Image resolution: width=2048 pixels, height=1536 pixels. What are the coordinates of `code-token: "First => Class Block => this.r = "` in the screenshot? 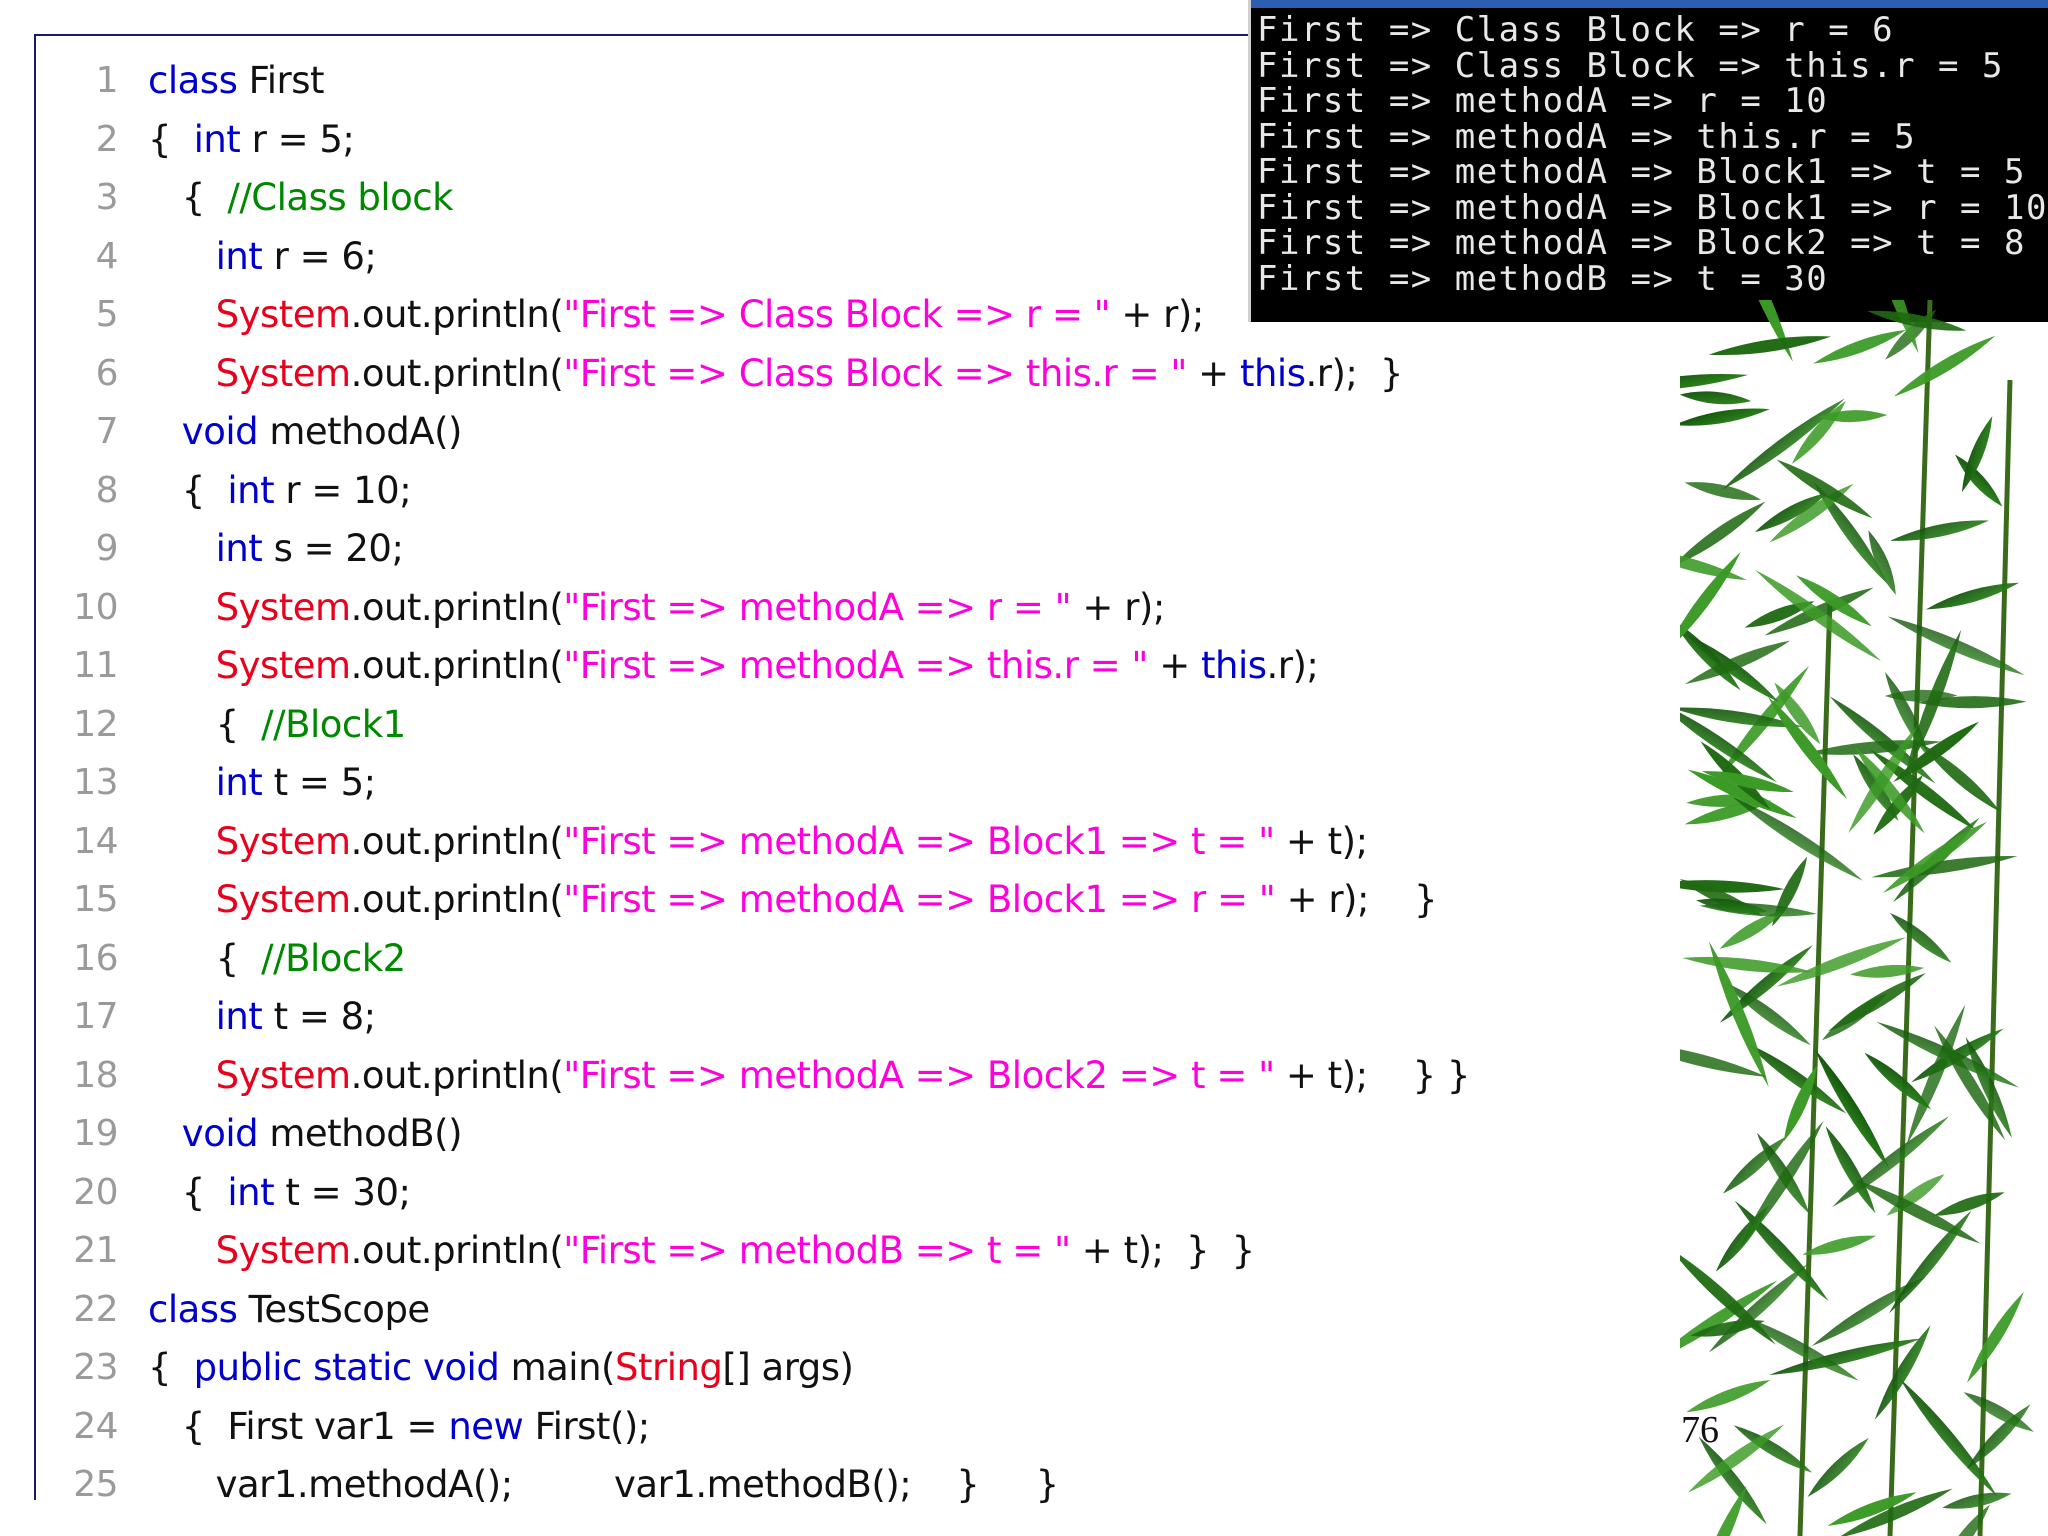 It's located at (875, 373).